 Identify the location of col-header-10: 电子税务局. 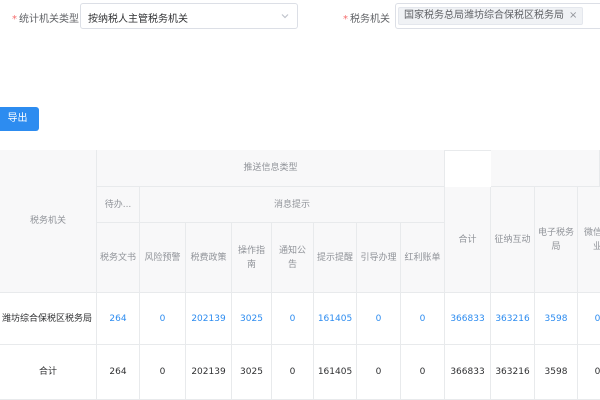
(556, 240).